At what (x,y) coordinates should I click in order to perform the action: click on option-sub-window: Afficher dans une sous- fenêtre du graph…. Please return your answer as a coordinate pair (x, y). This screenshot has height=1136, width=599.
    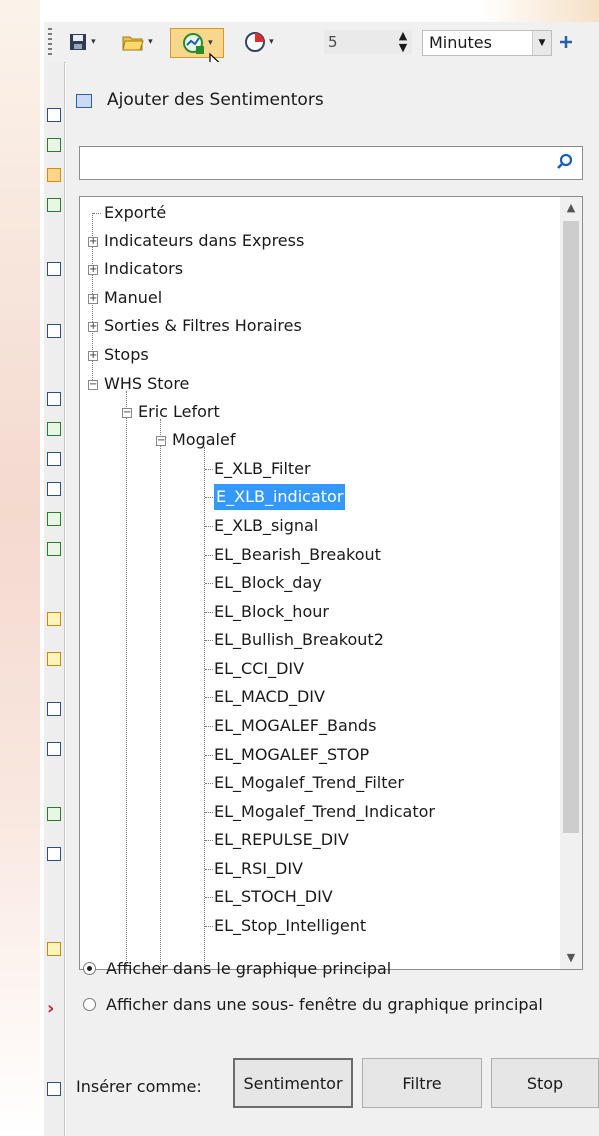
    Looking at the image, I should click on (313, 1004).